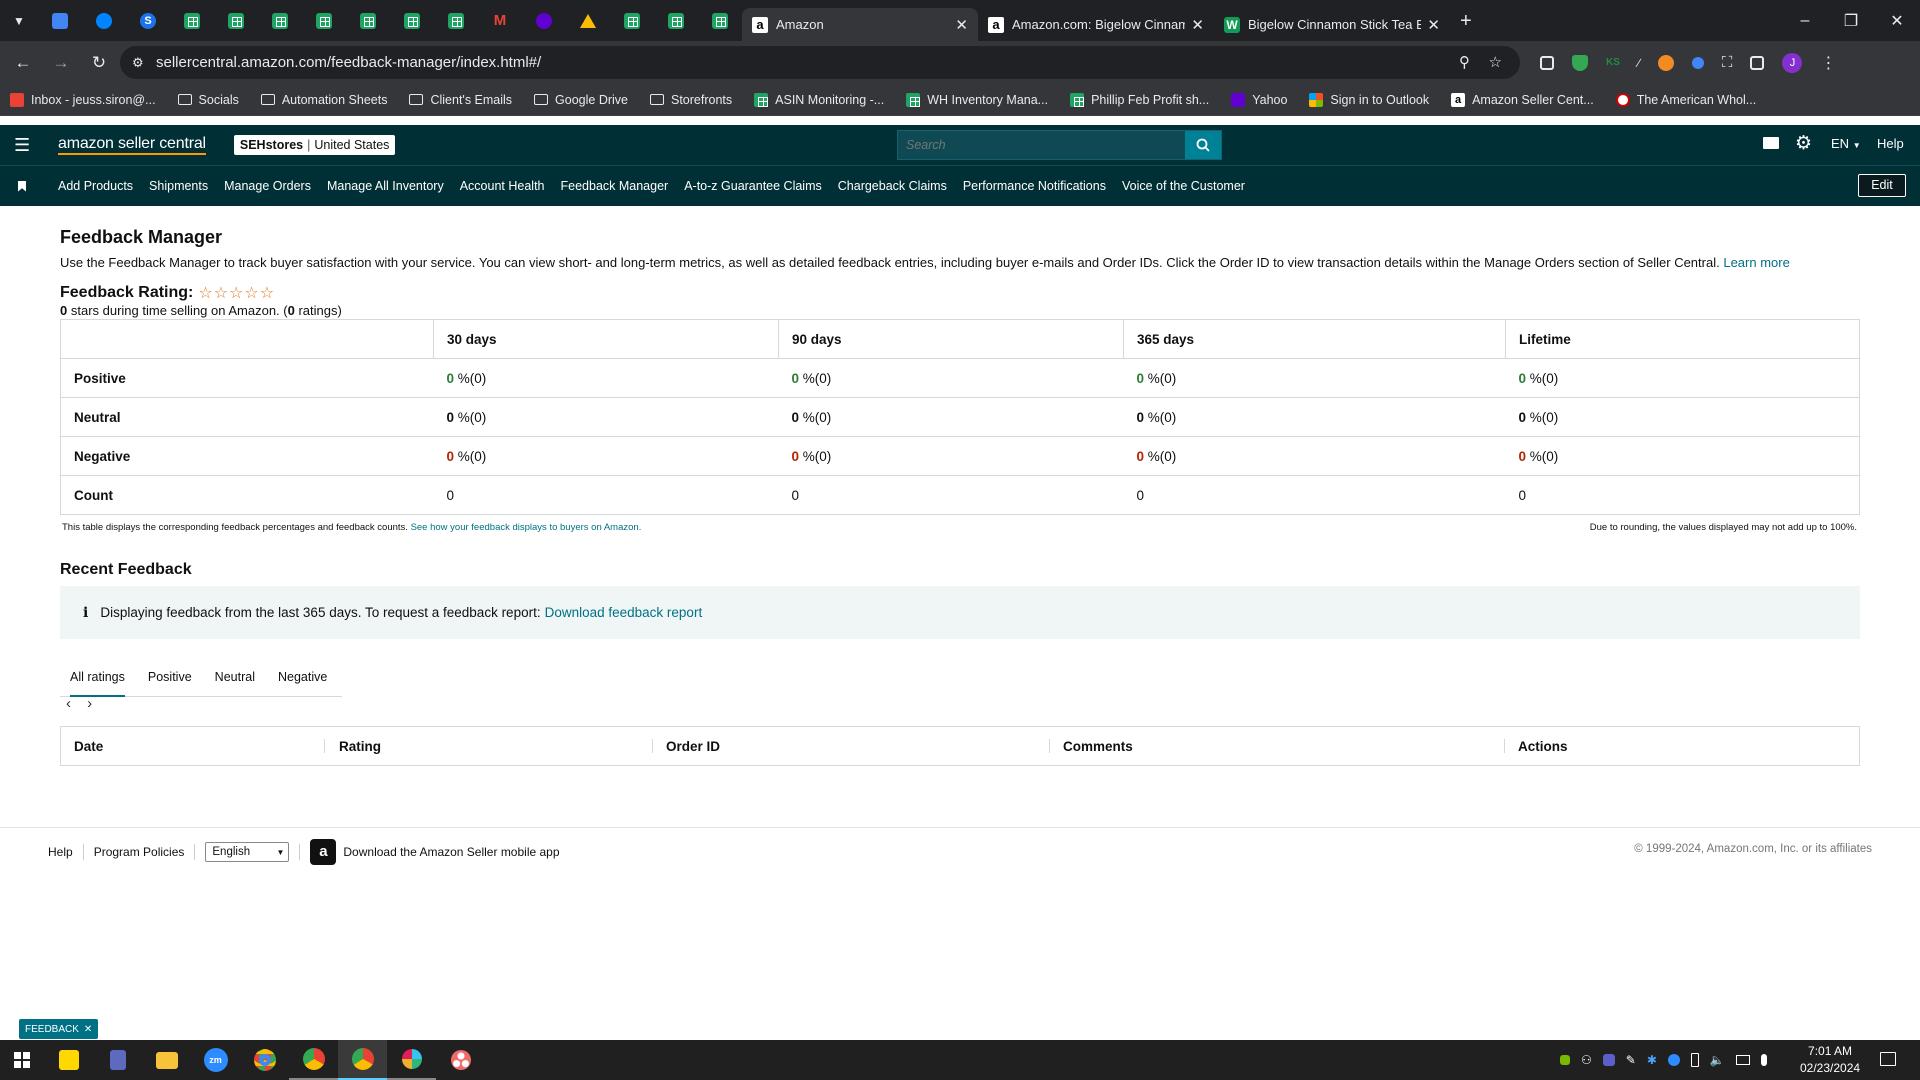 The width and height of the screenshot is (1920, 1080). I want to click on new-tab-button: +, so click(1466, 21).